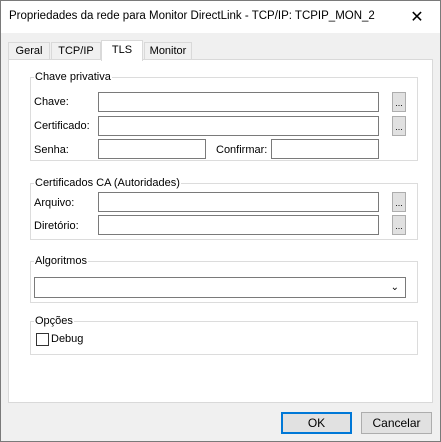 The height and width of the screenshot is (442, 441). I want to click on directory-label: Diretório:, so click(56, 226).